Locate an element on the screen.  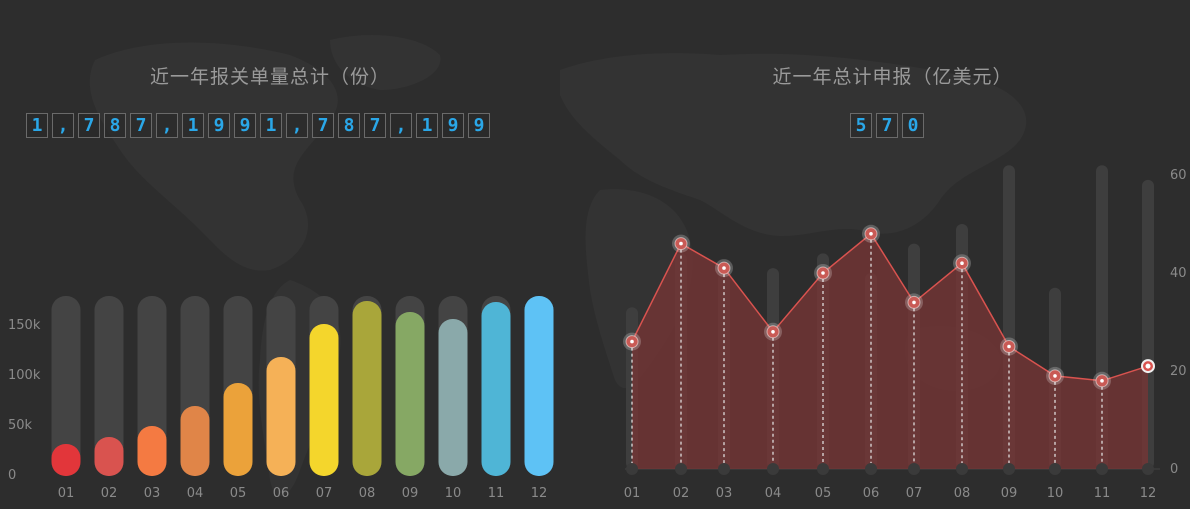
x-tick-label: 12 is located at coordinates (1148, 493).